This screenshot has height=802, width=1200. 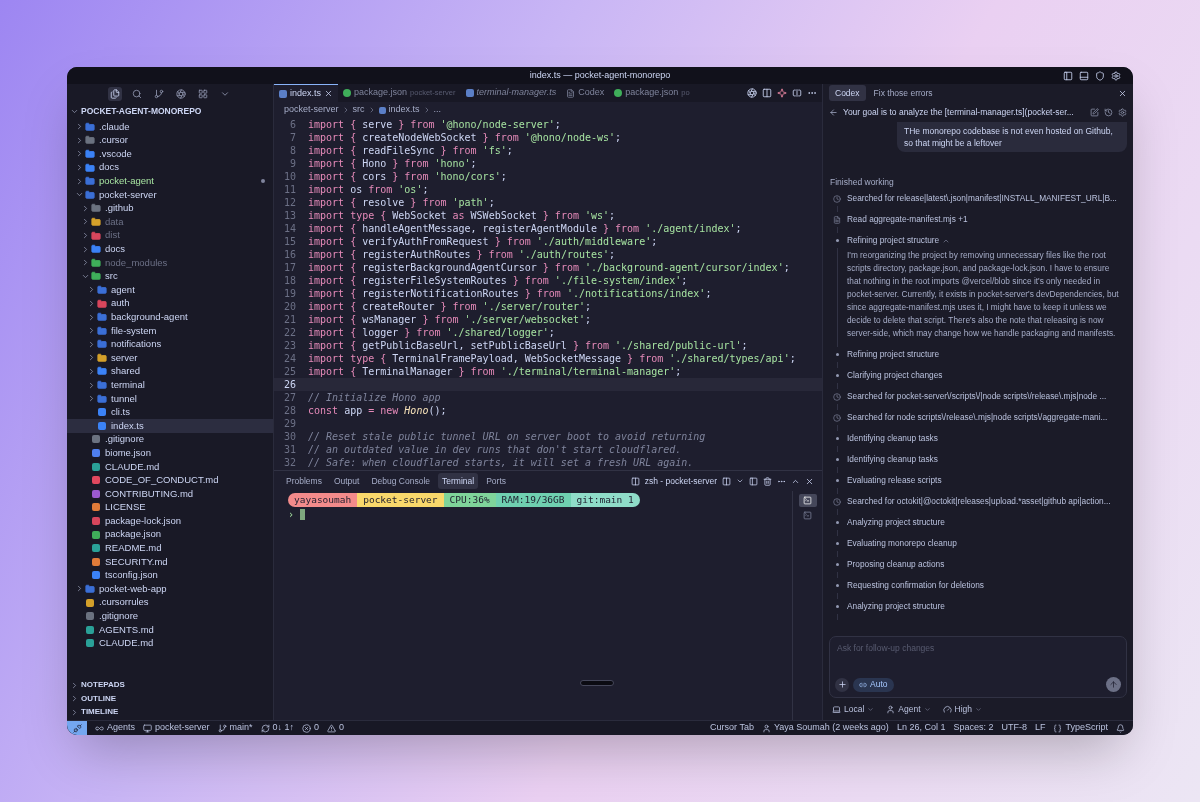 I want to click on chat-tab: Fix those errors, so click(x=903, y=93).